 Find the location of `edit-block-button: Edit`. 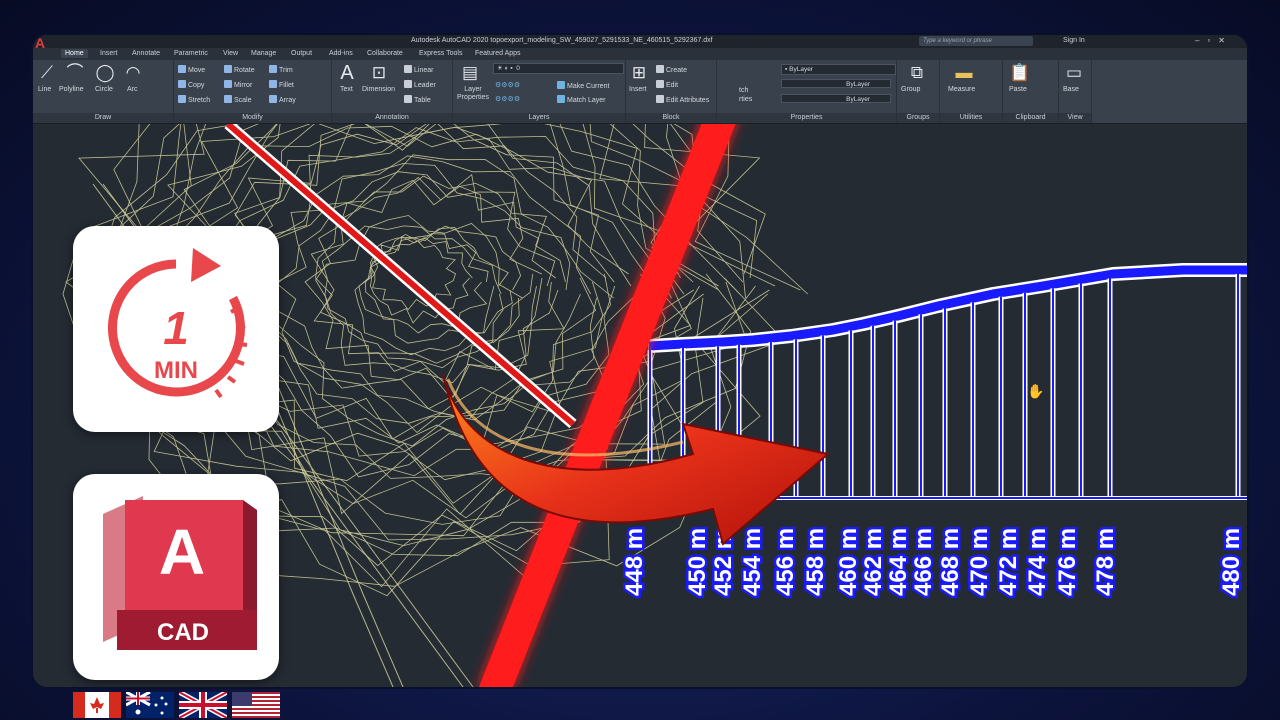

edit-block-button: Edit is located at coordinates (667, 84).